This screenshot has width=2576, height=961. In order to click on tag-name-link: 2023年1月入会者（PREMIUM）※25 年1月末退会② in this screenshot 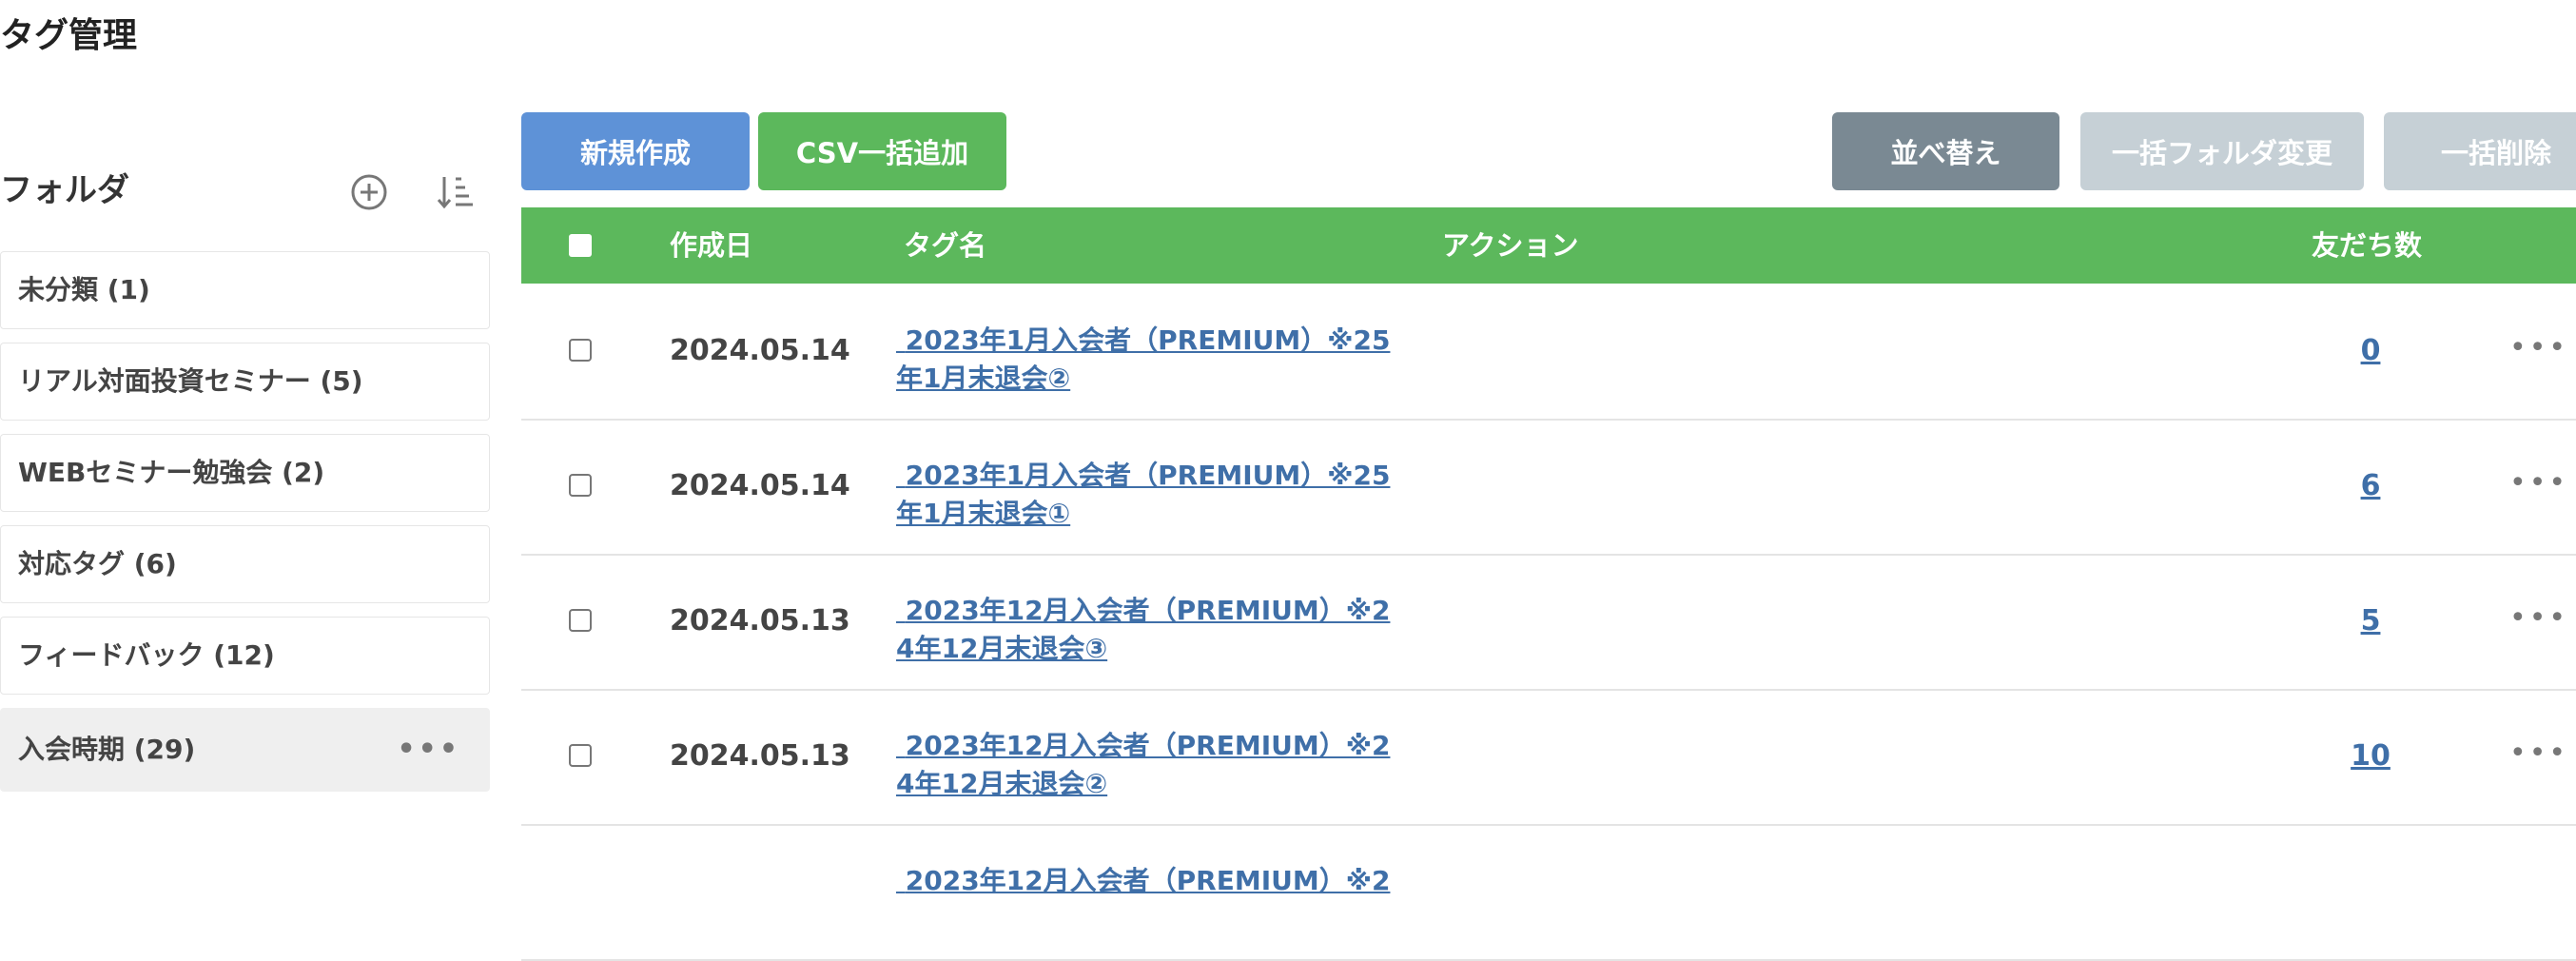, I will do `click(1143, 360)`.